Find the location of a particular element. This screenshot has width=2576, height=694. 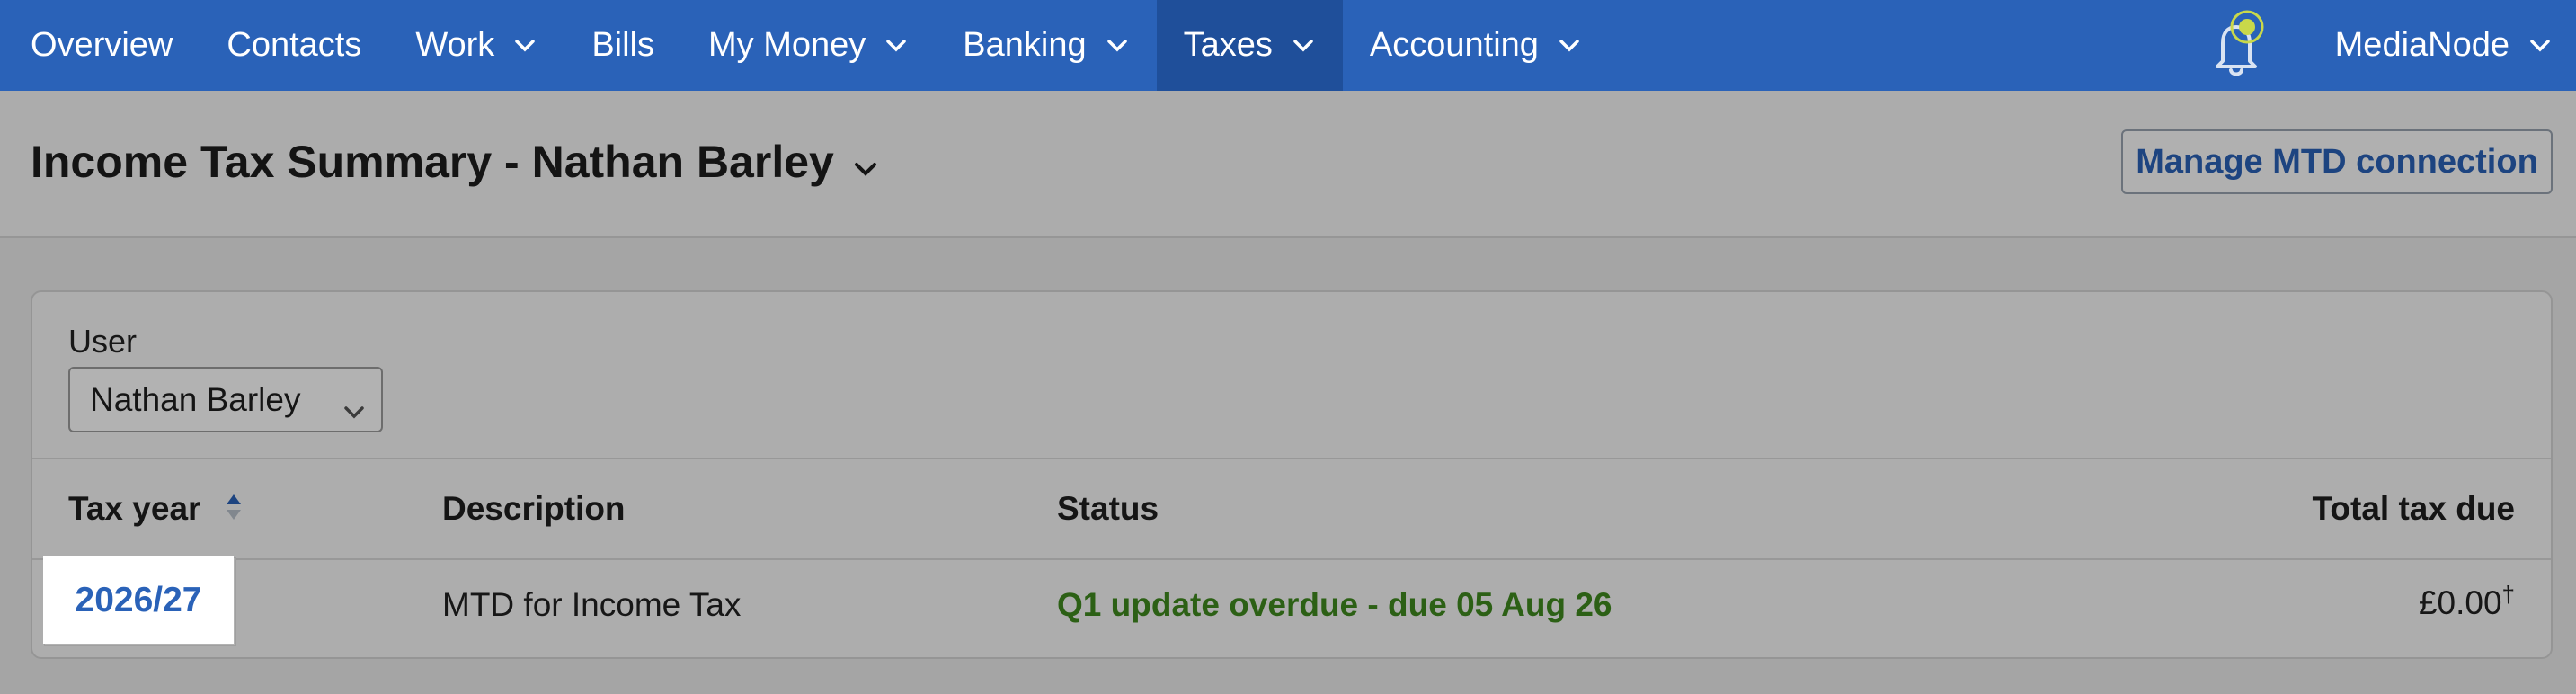

nav-my-money: My Money is located at coordinates (808, 45).